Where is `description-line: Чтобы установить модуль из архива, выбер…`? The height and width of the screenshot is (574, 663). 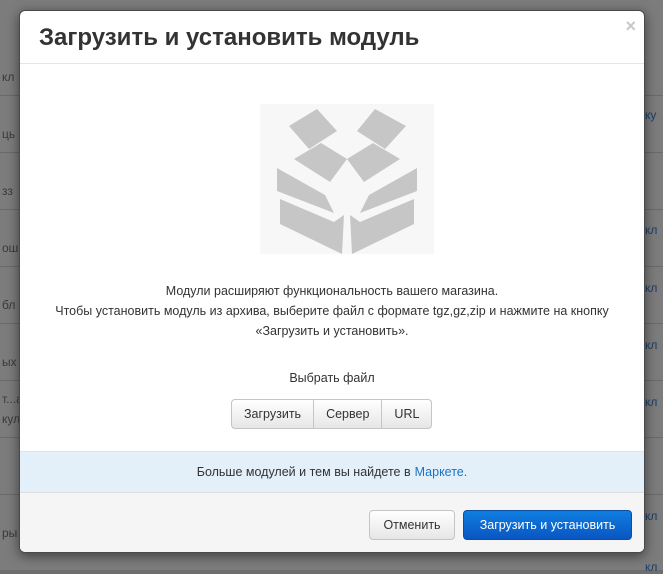 description-line: Чтобы установить модуль из архива, выбер… is located at coordinates (332, 311).